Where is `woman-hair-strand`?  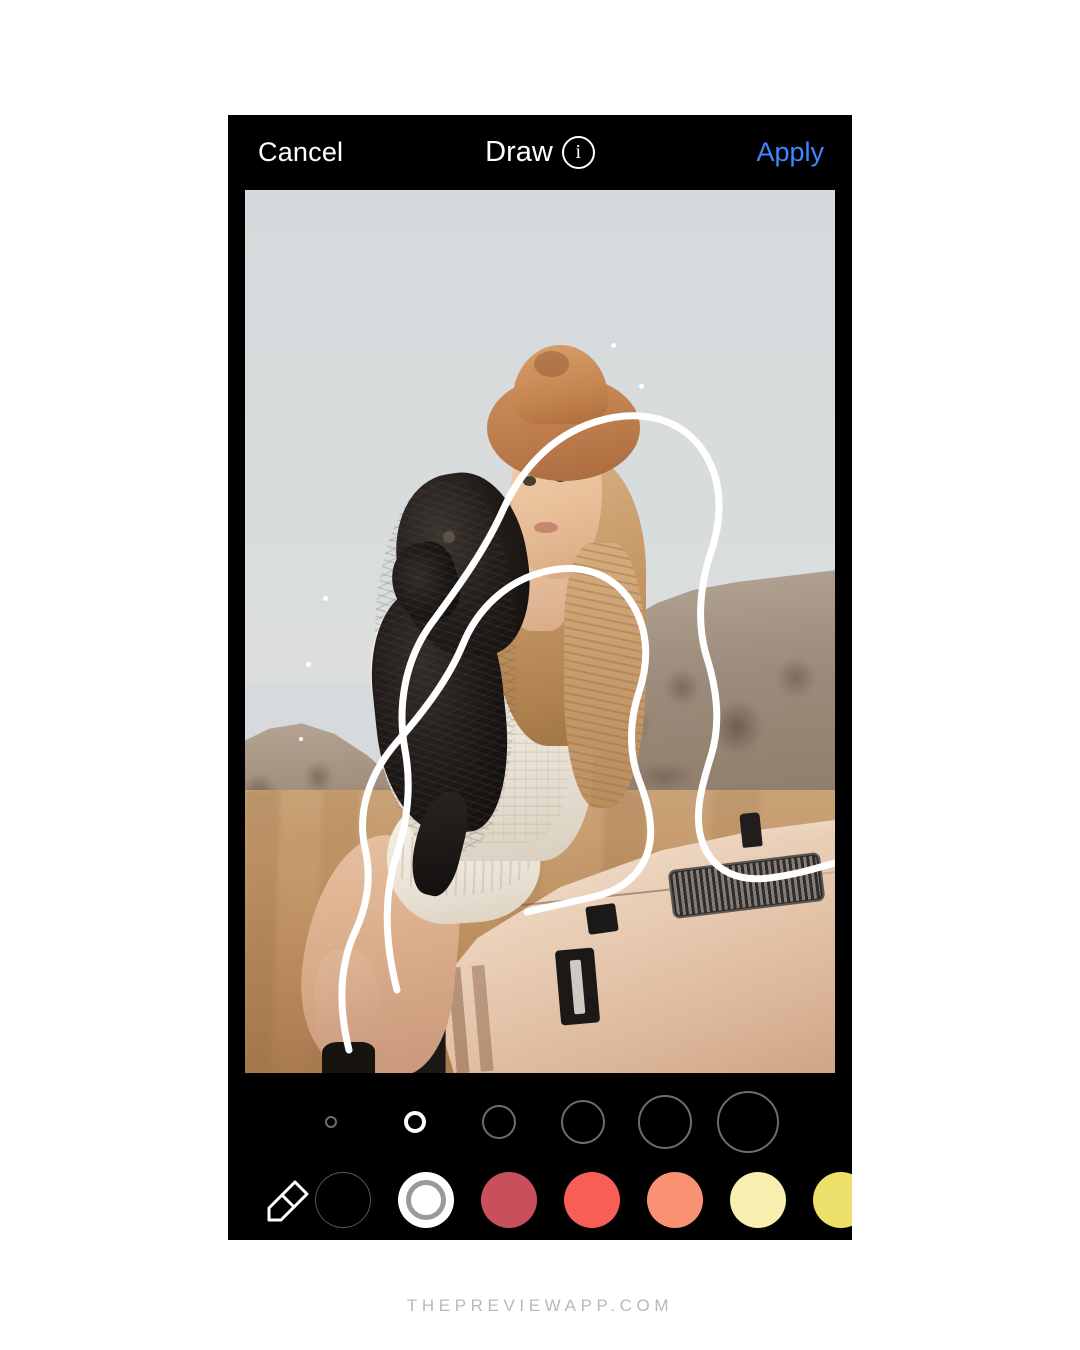
woman-hair-strand is located at coordinates (605, 676).